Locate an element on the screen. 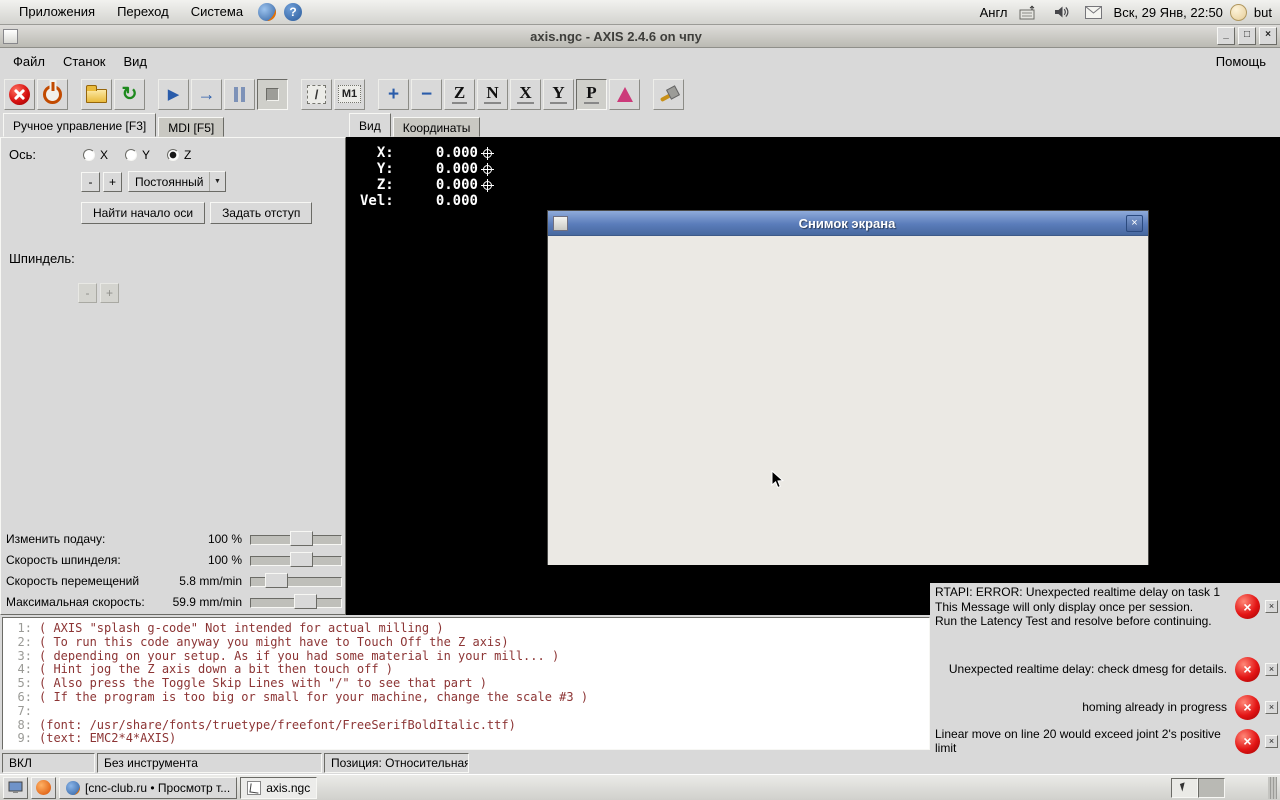 The height and width of the screenshot is (800, 1280). taskbar-app-launcher is located at coordinates (43, 787).